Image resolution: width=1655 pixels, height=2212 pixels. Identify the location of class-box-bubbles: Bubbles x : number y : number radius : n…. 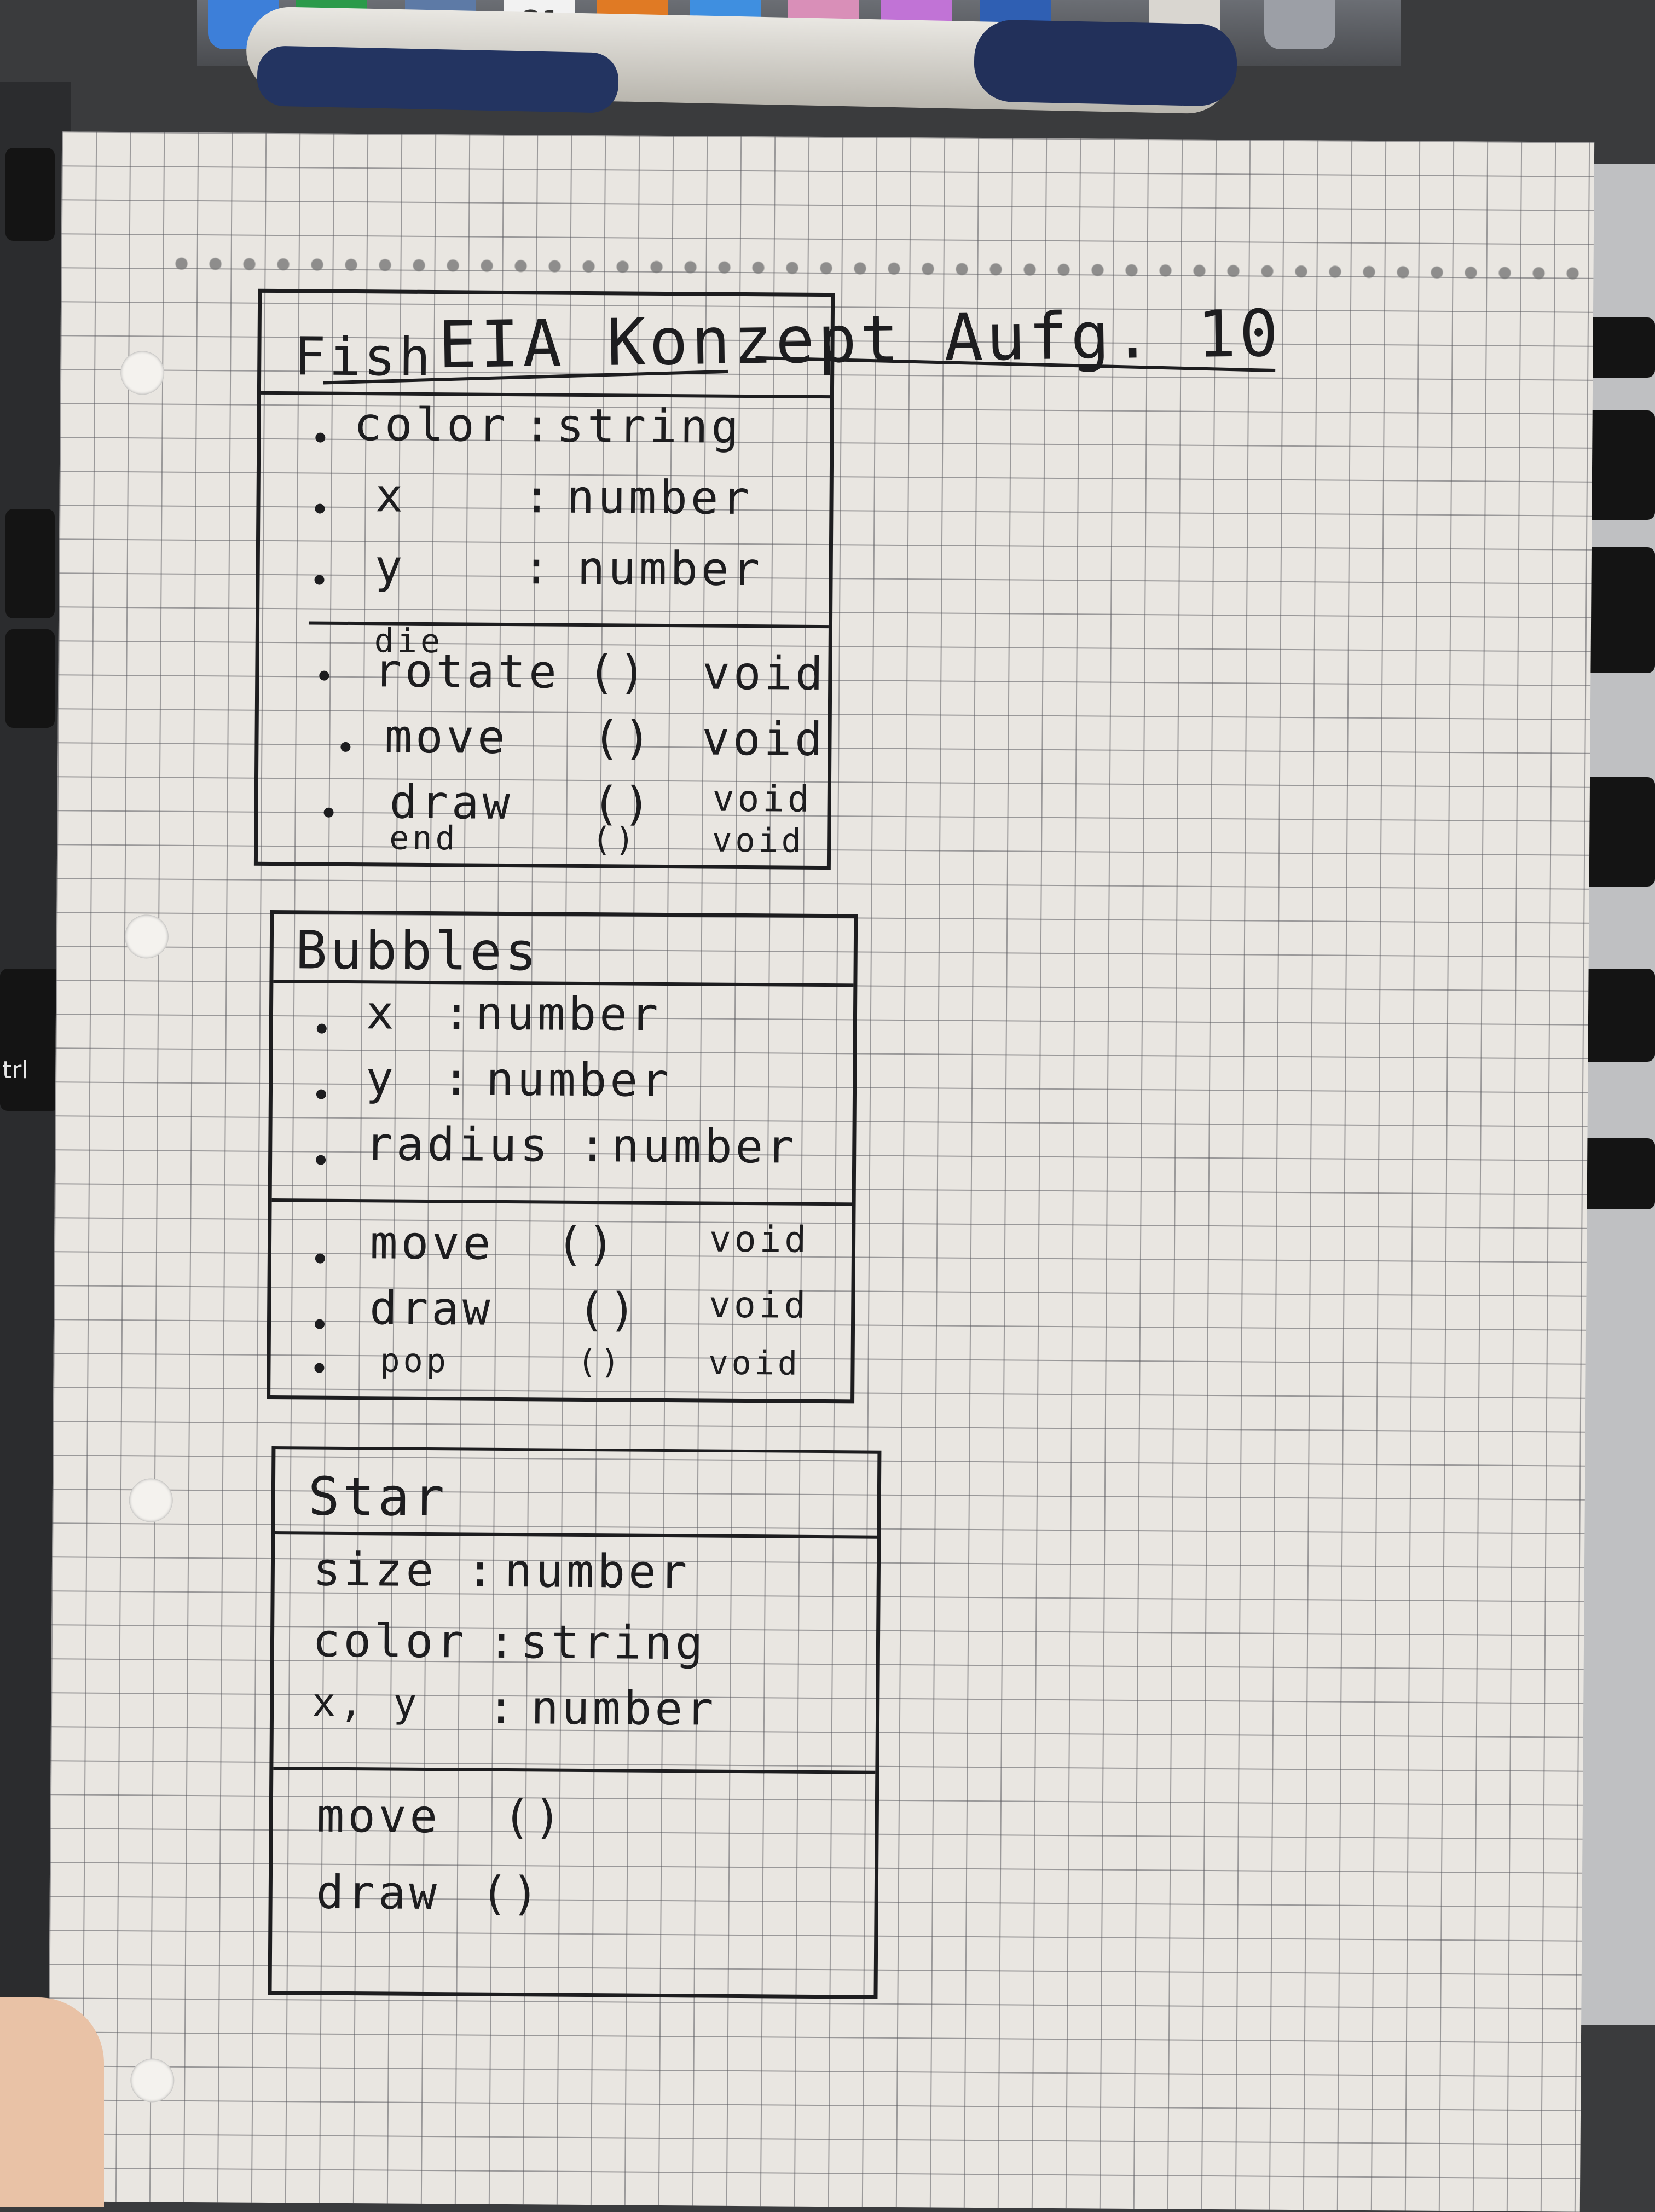
(562, 1157).